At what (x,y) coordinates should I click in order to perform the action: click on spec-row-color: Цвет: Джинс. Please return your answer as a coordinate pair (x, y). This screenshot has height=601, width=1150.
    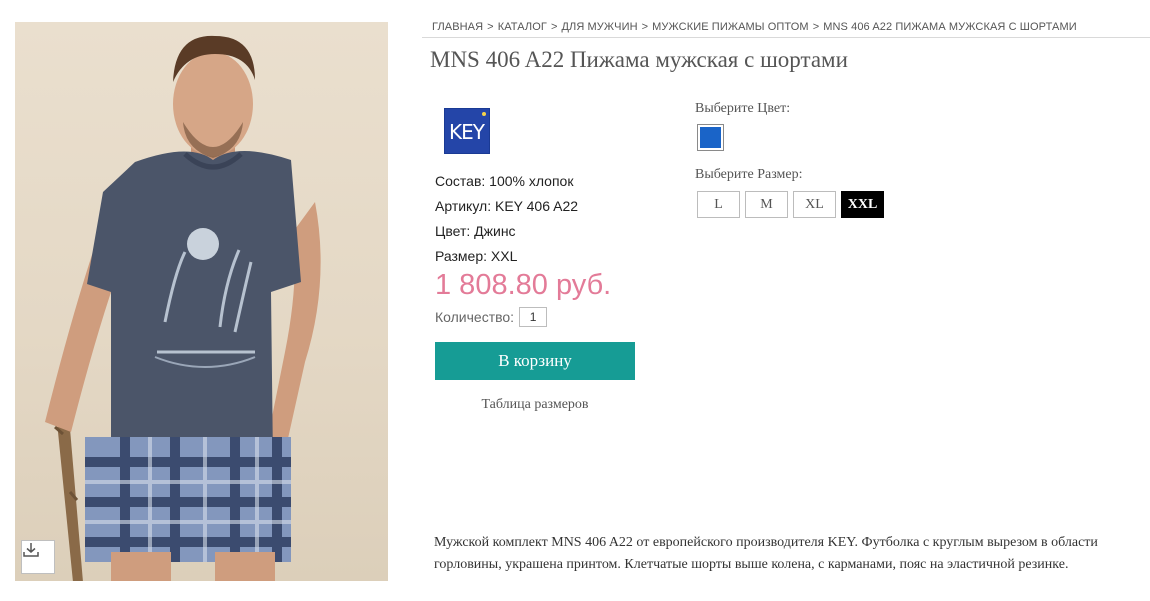
    Looking at the image, I should click on (506, 233).